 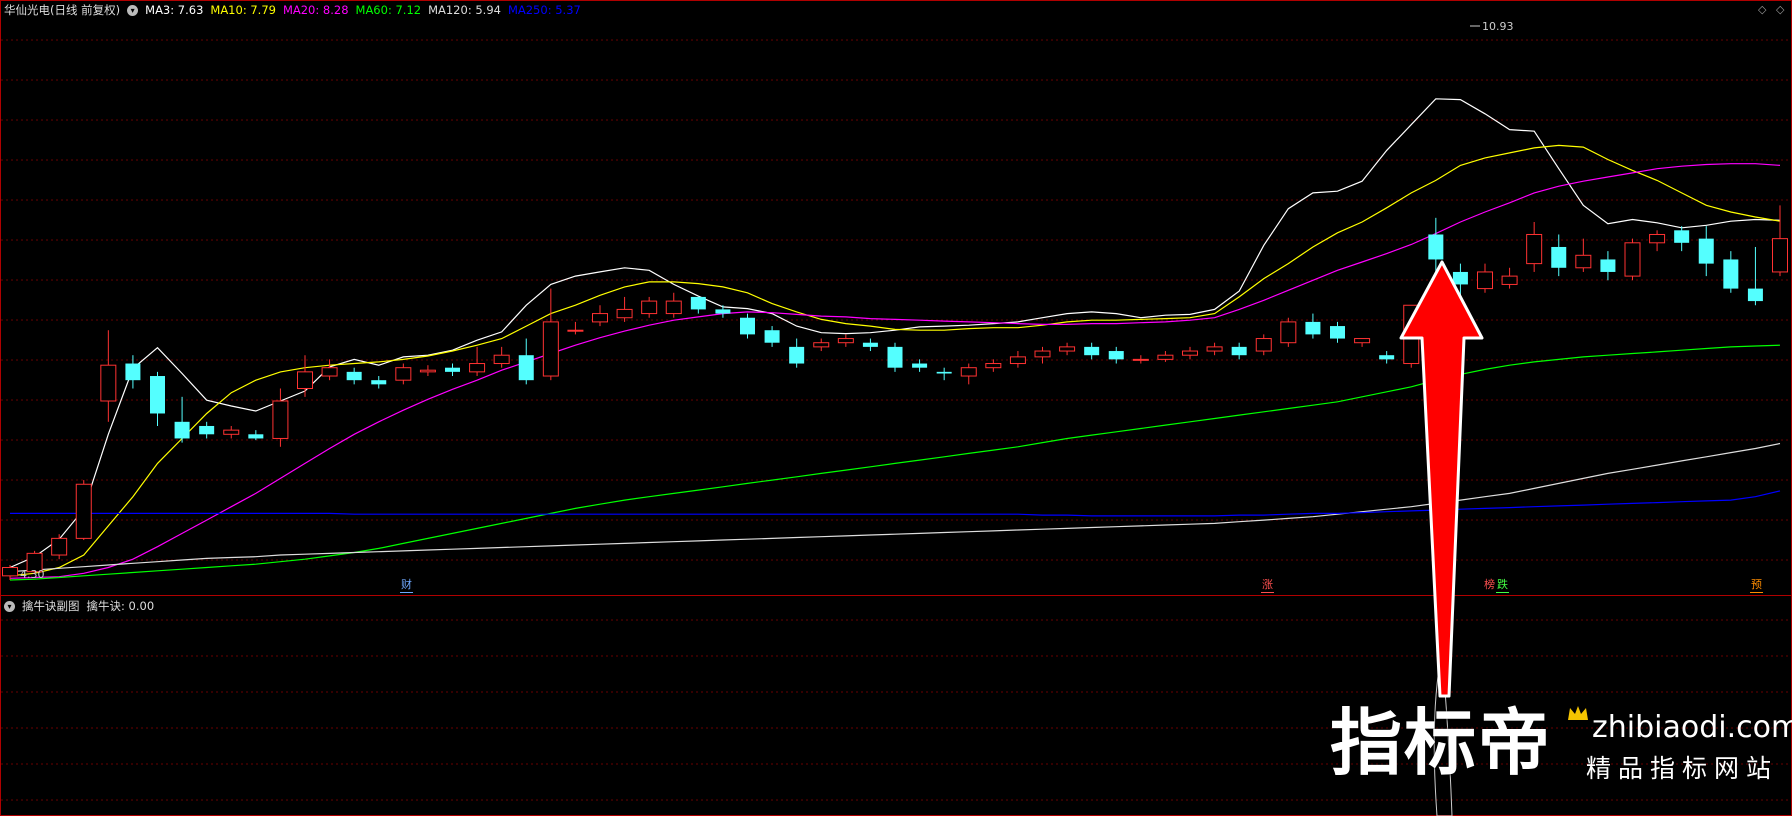 What do you see at coordinates (1561, 755) in the screenshot?
I see `watermark: 指标帝 zhibiaodi.com 精品指标网站` at bounding box center [1561, 755].